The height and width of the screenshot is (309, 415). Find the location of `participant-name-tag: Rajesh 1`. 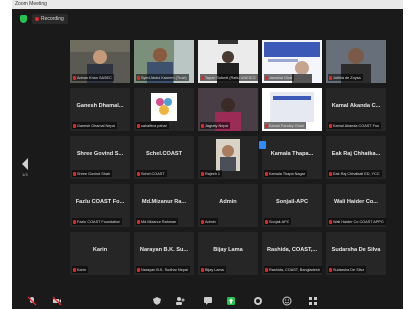

participant-name-tag: Rajesh 1 is located at coordinates (211, 173).